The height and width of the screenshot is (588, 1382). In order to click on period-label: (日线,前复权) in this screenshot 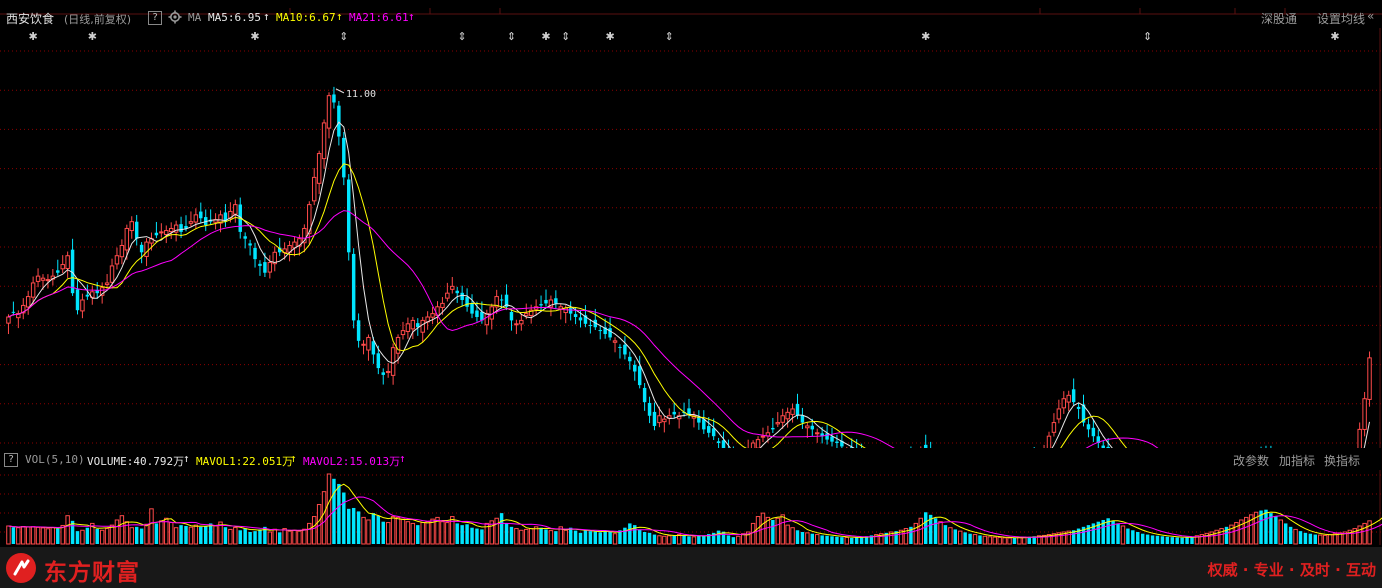, I will do `click(97, 19)`.